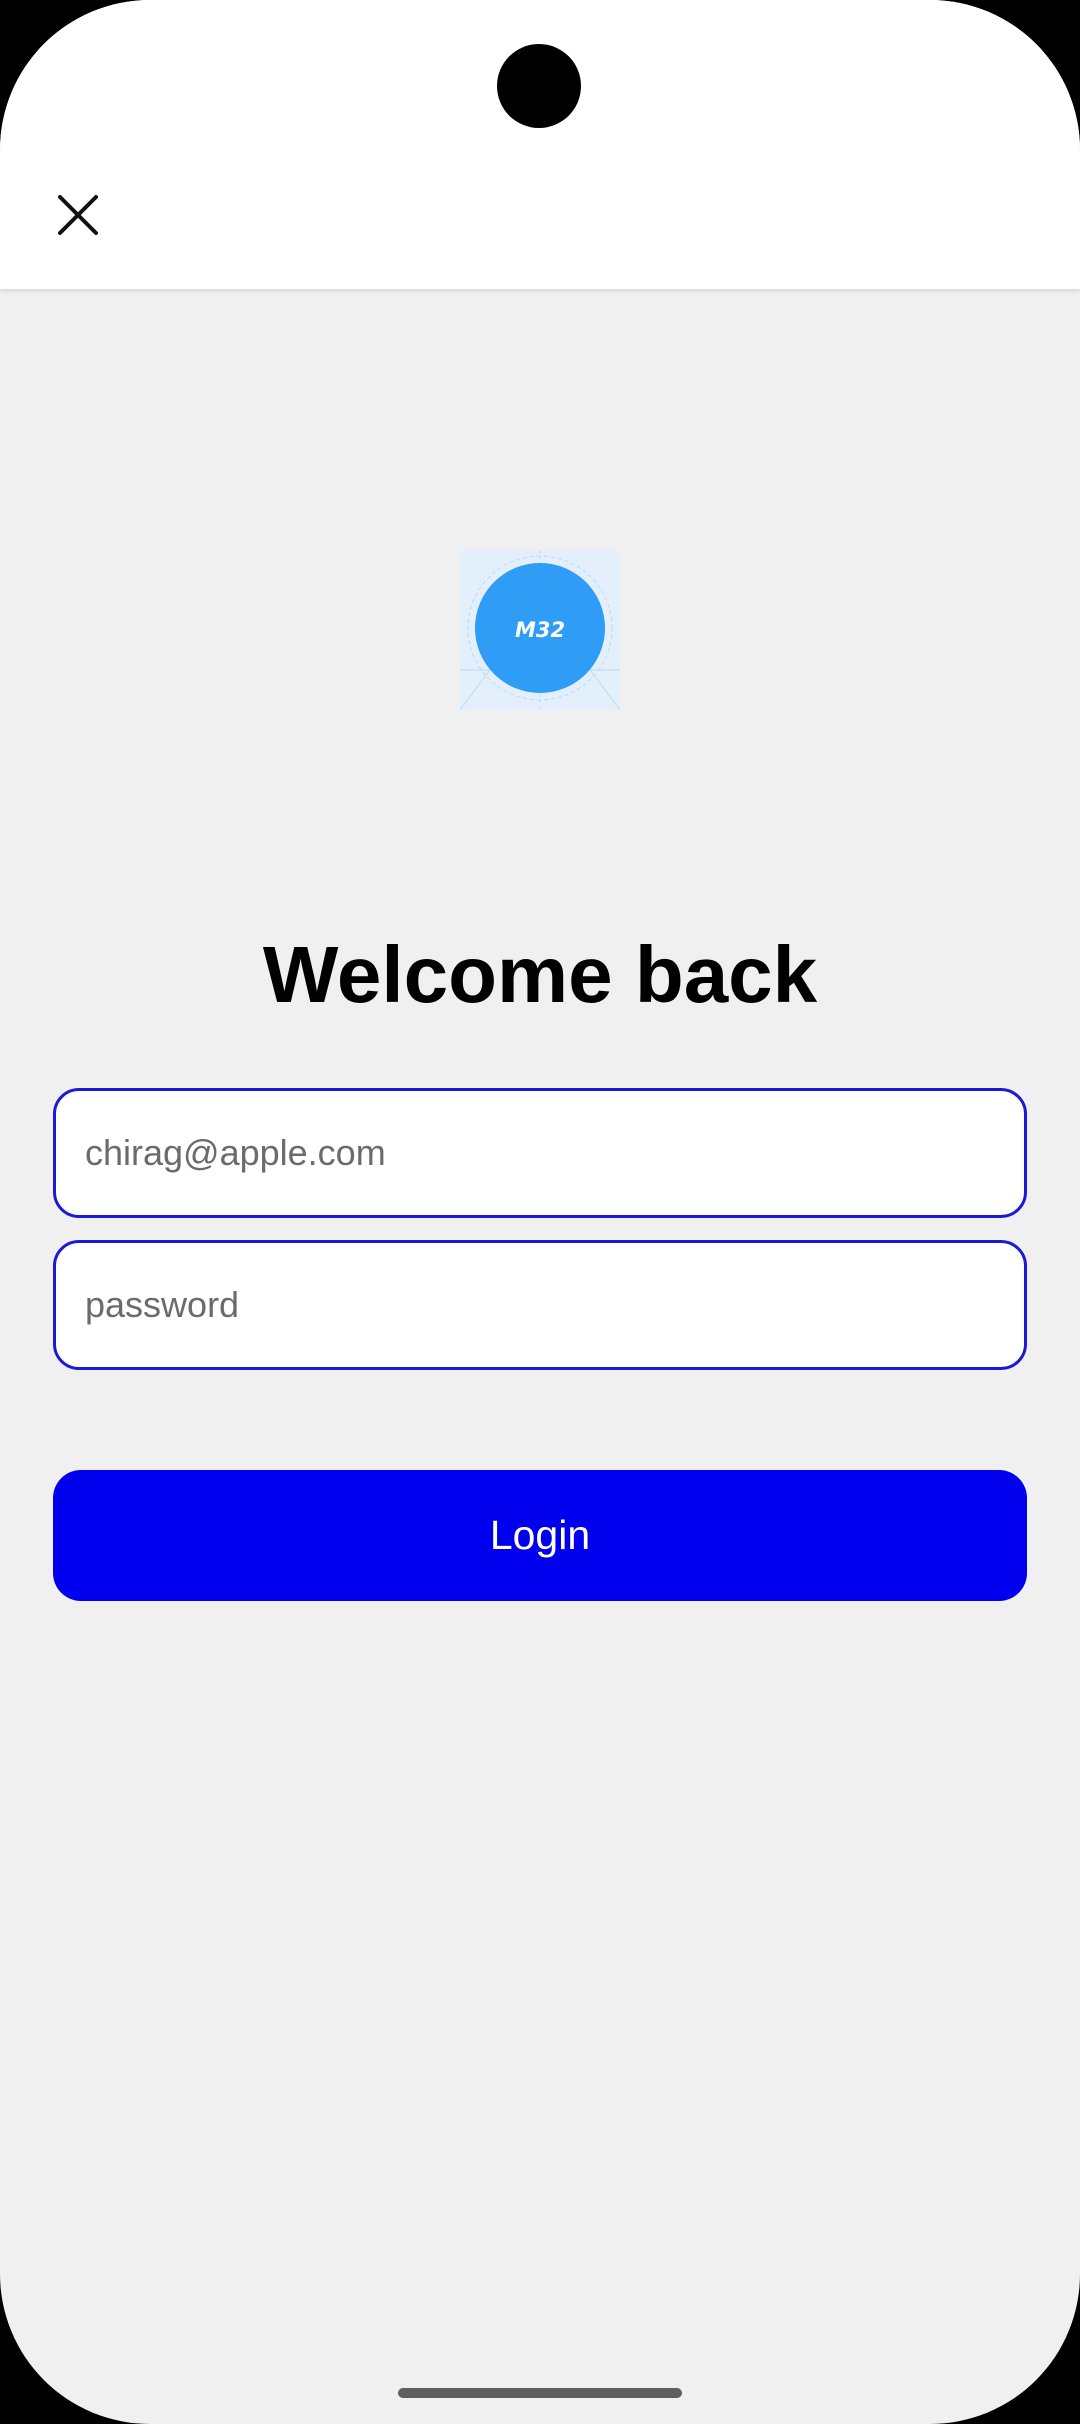  Describe the element at coordinates (540, 1535) in the screenshot. I see `login-button: Login` at that location.